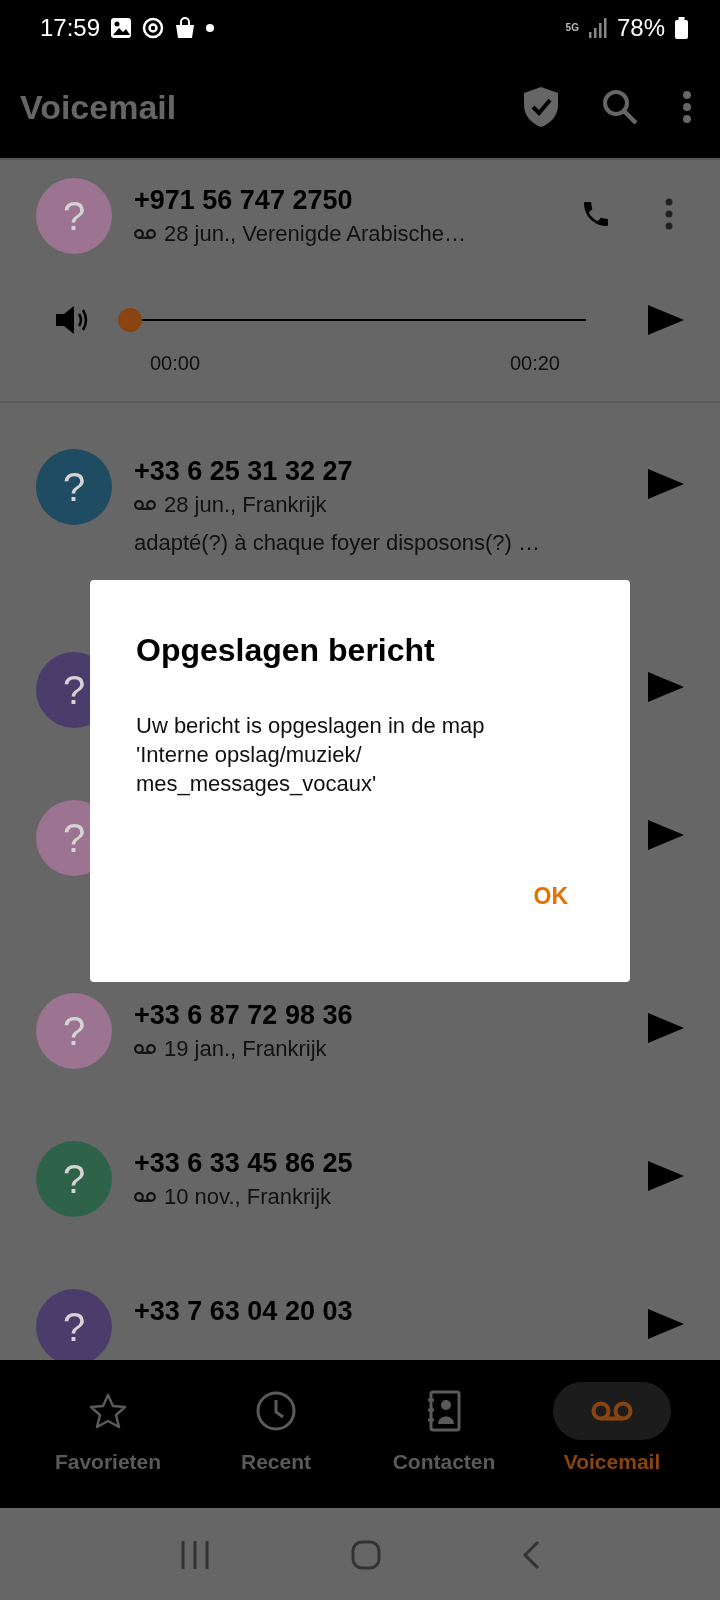 The width and height of the screenshot is (720, 1600). I want to click on voicemail-detail: 28 jun., Frankrijk, so click(245, 505).